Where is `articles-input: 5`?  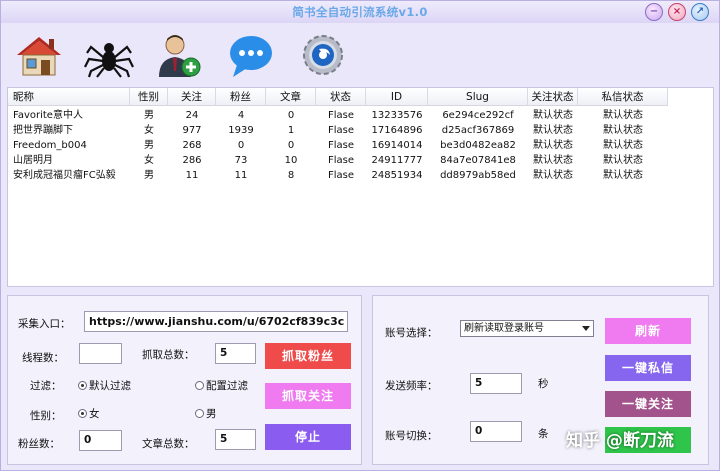
articles-input: 5 is located at coordinates (235, 439).